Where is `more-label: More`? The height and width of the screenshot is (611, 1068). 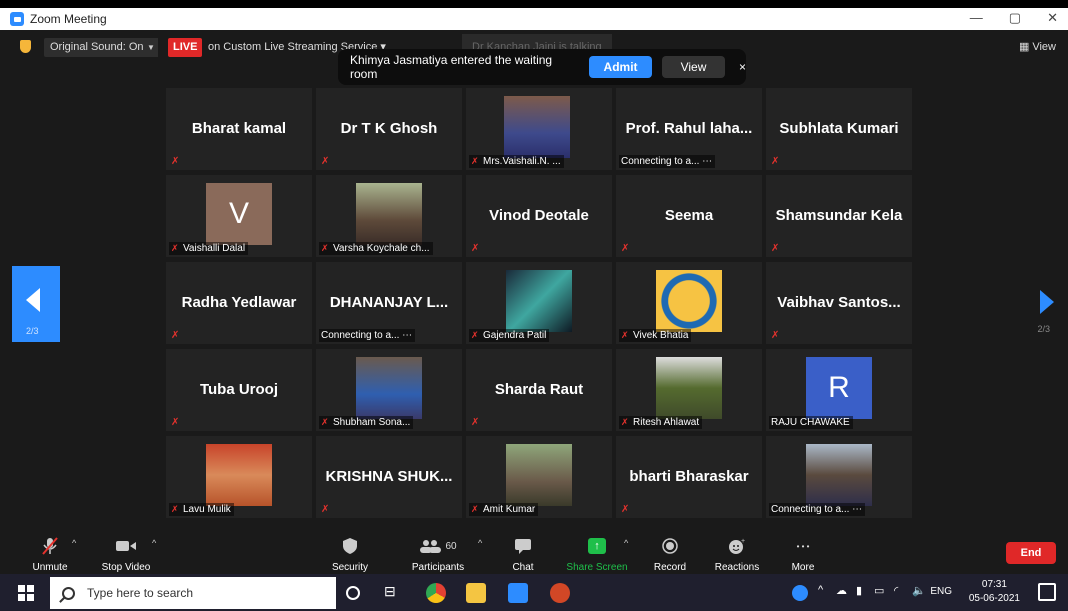
more-label: More is located at coordinates (803, 567).